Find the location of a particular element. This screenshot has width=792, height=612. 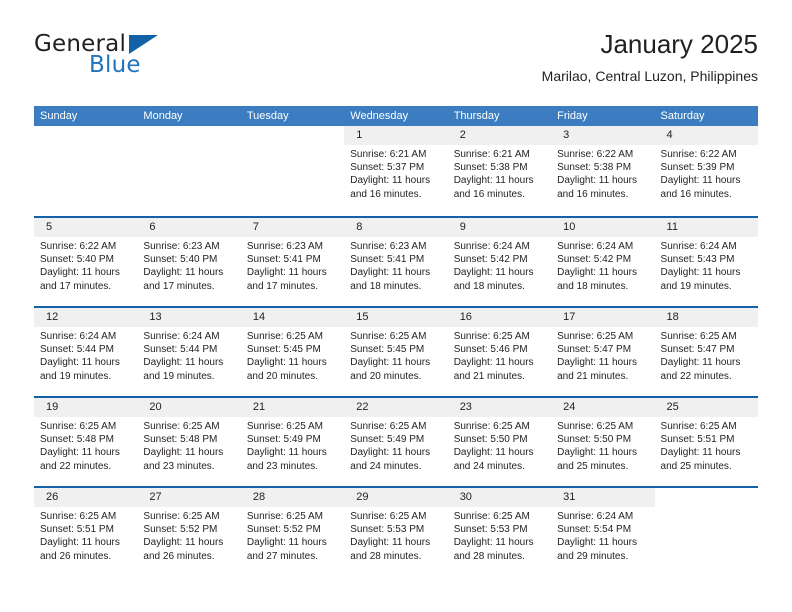

day-number: 14 is located at coordinates (259, 317).